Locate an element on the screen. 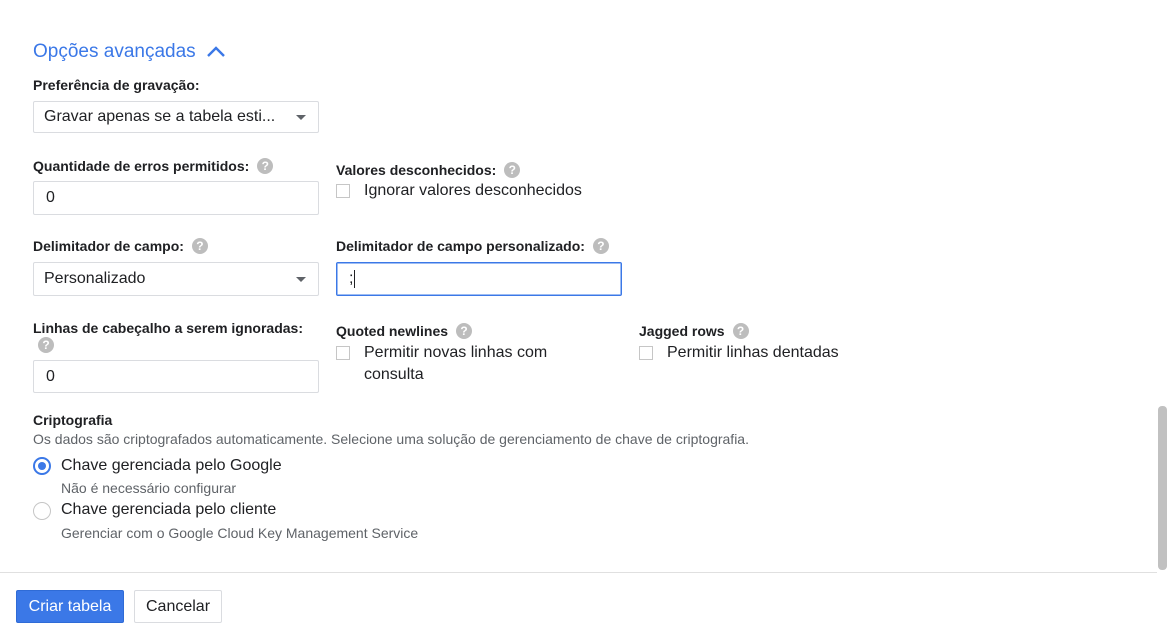 Image resolution: width=1169 pixels, height=639 pixels. ignore-unknown-values-label: Ignorar valores desconhecidos is located at coordinates (473, 190).